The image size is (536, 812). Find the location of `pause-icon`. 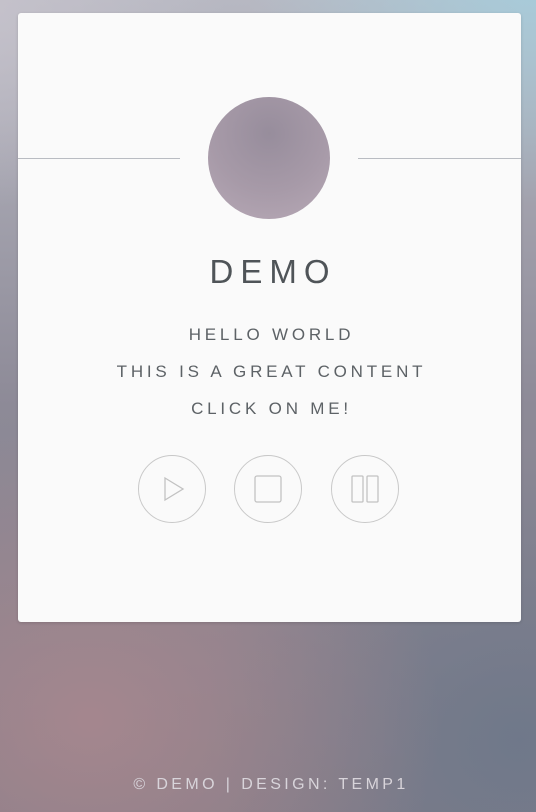

pause-icon is located at coordinates (365, 489).